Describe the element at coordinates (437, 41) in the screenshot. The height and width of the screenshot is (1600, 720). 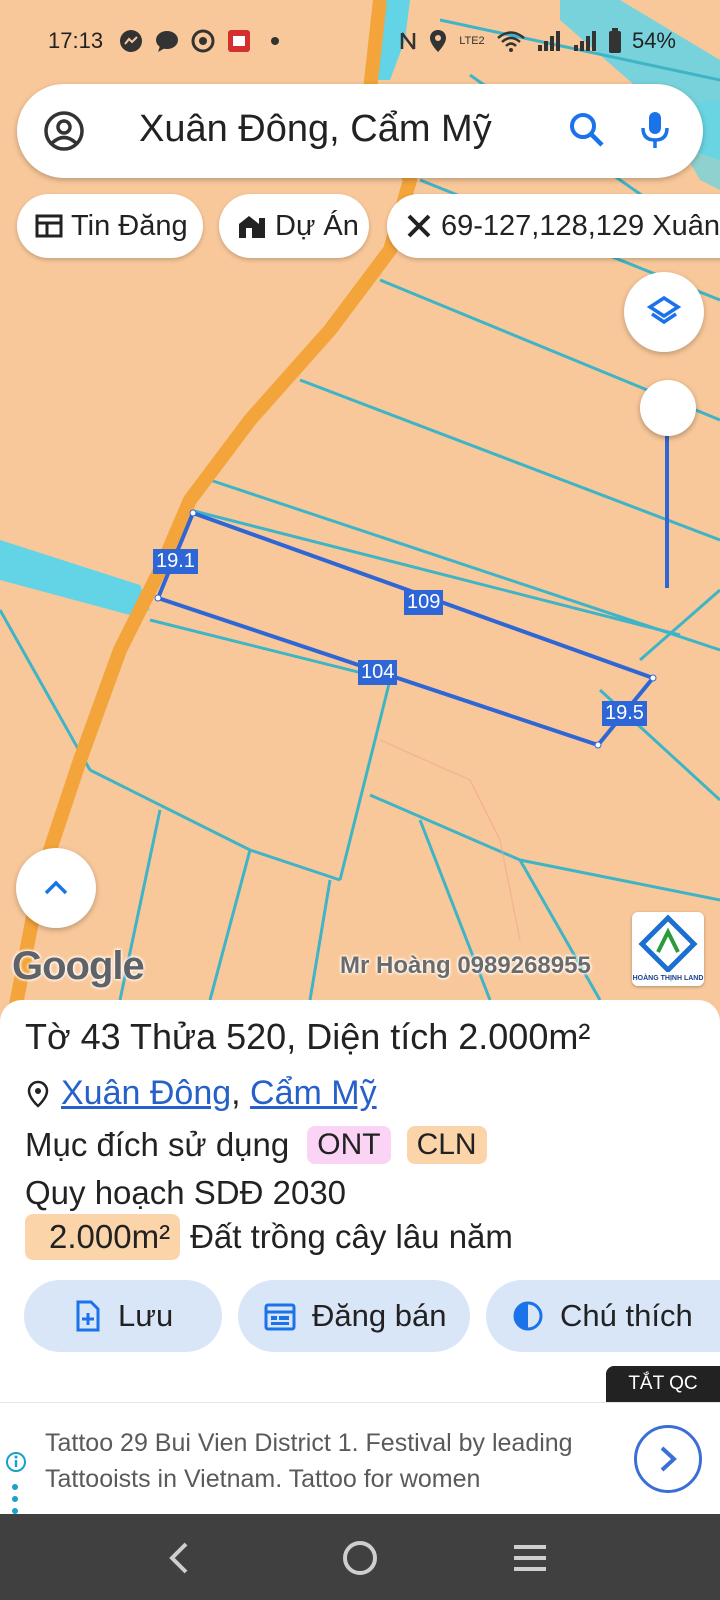
I see `location-icon` at that location.